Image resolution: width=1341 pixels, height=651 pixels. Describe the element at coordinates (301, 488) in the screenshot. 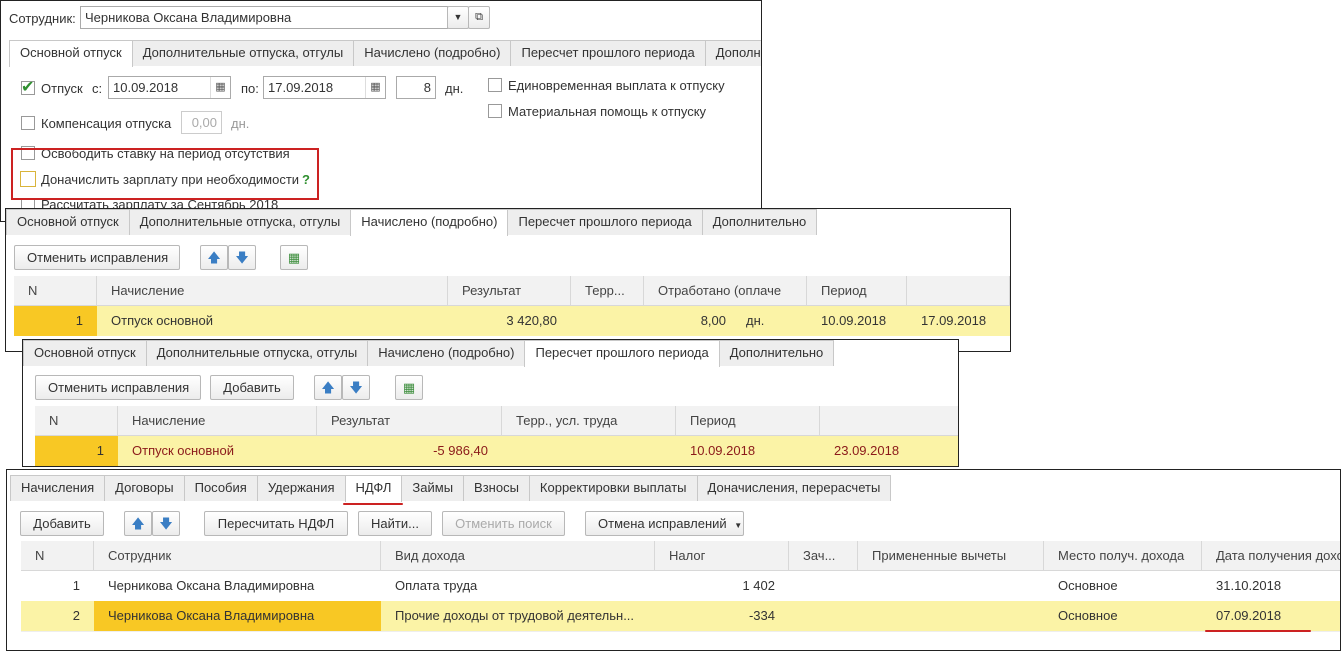

I see `tab-deductions: Удержания` at that location.